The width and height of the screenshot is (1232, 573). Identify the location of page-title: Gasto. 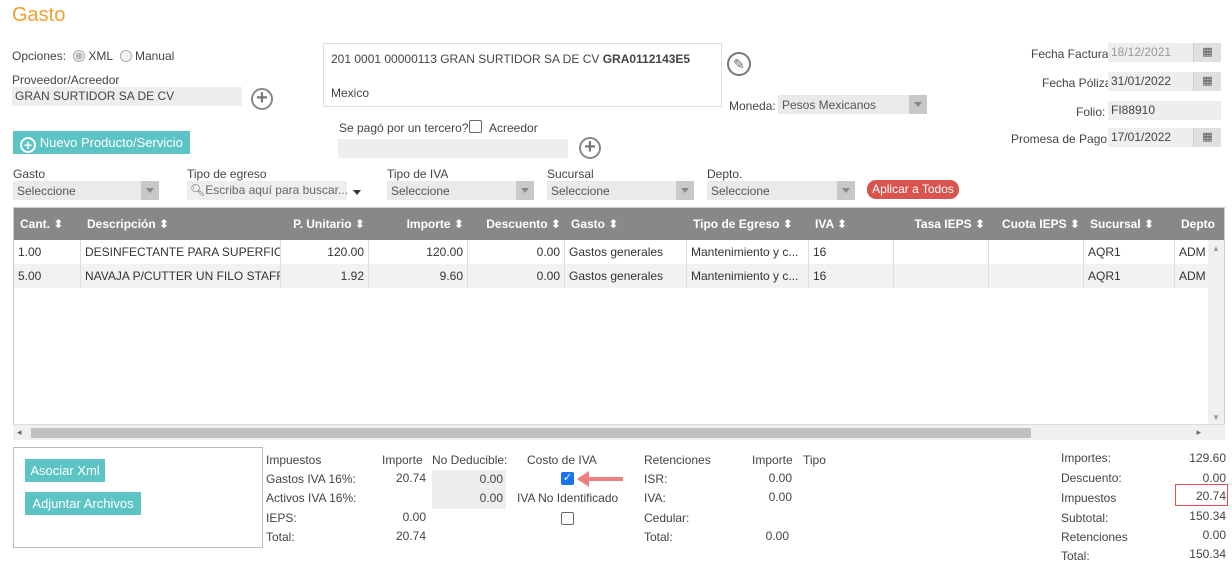
(39, 15).